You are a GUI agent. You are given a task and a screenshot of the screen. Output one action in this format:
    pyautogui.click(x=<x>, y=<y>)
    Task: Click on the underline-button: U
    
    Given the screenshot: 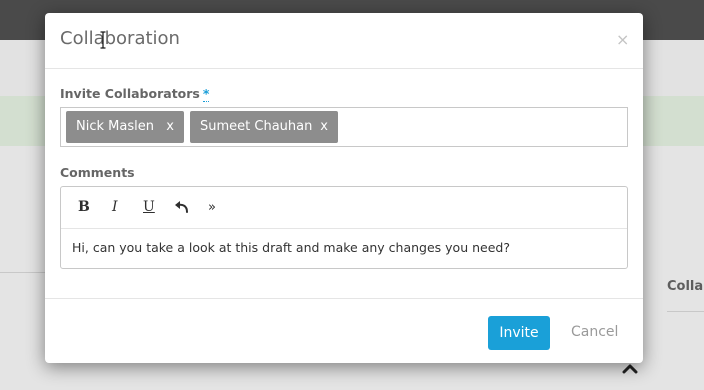 What is the action you would take?
    pyautogui.click(x=149, y=207)
    